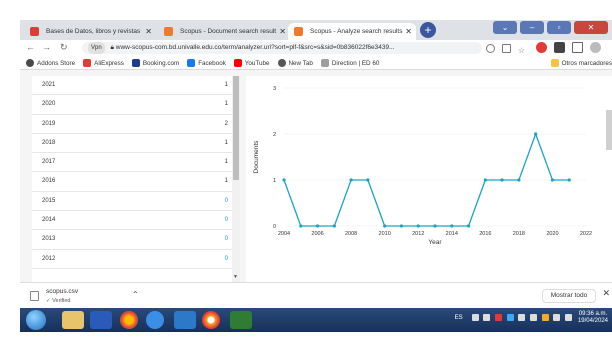 This screenshot has width=612, height=344. Describe the element at coordinates (532, 27) in the screenshot. I see `minimize-icon: –` at that location.